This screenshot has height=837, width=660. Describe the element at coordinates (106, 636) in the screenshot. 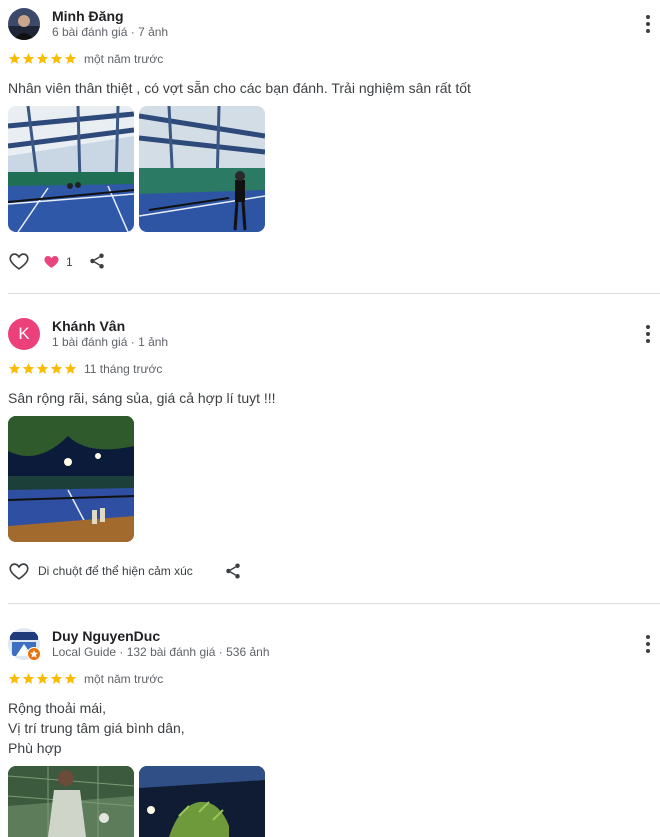

I see `reviewer-name: Duy NguyenDuc` at that location.